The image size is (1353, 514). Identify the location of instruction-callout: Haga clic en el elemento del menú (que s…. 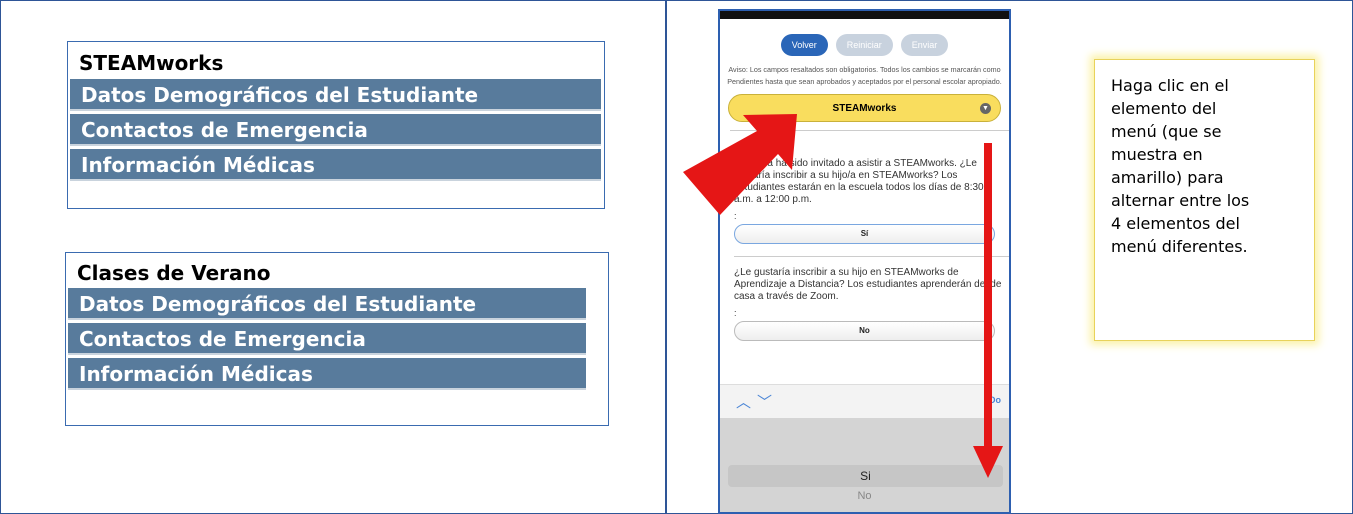
(1204, 200).